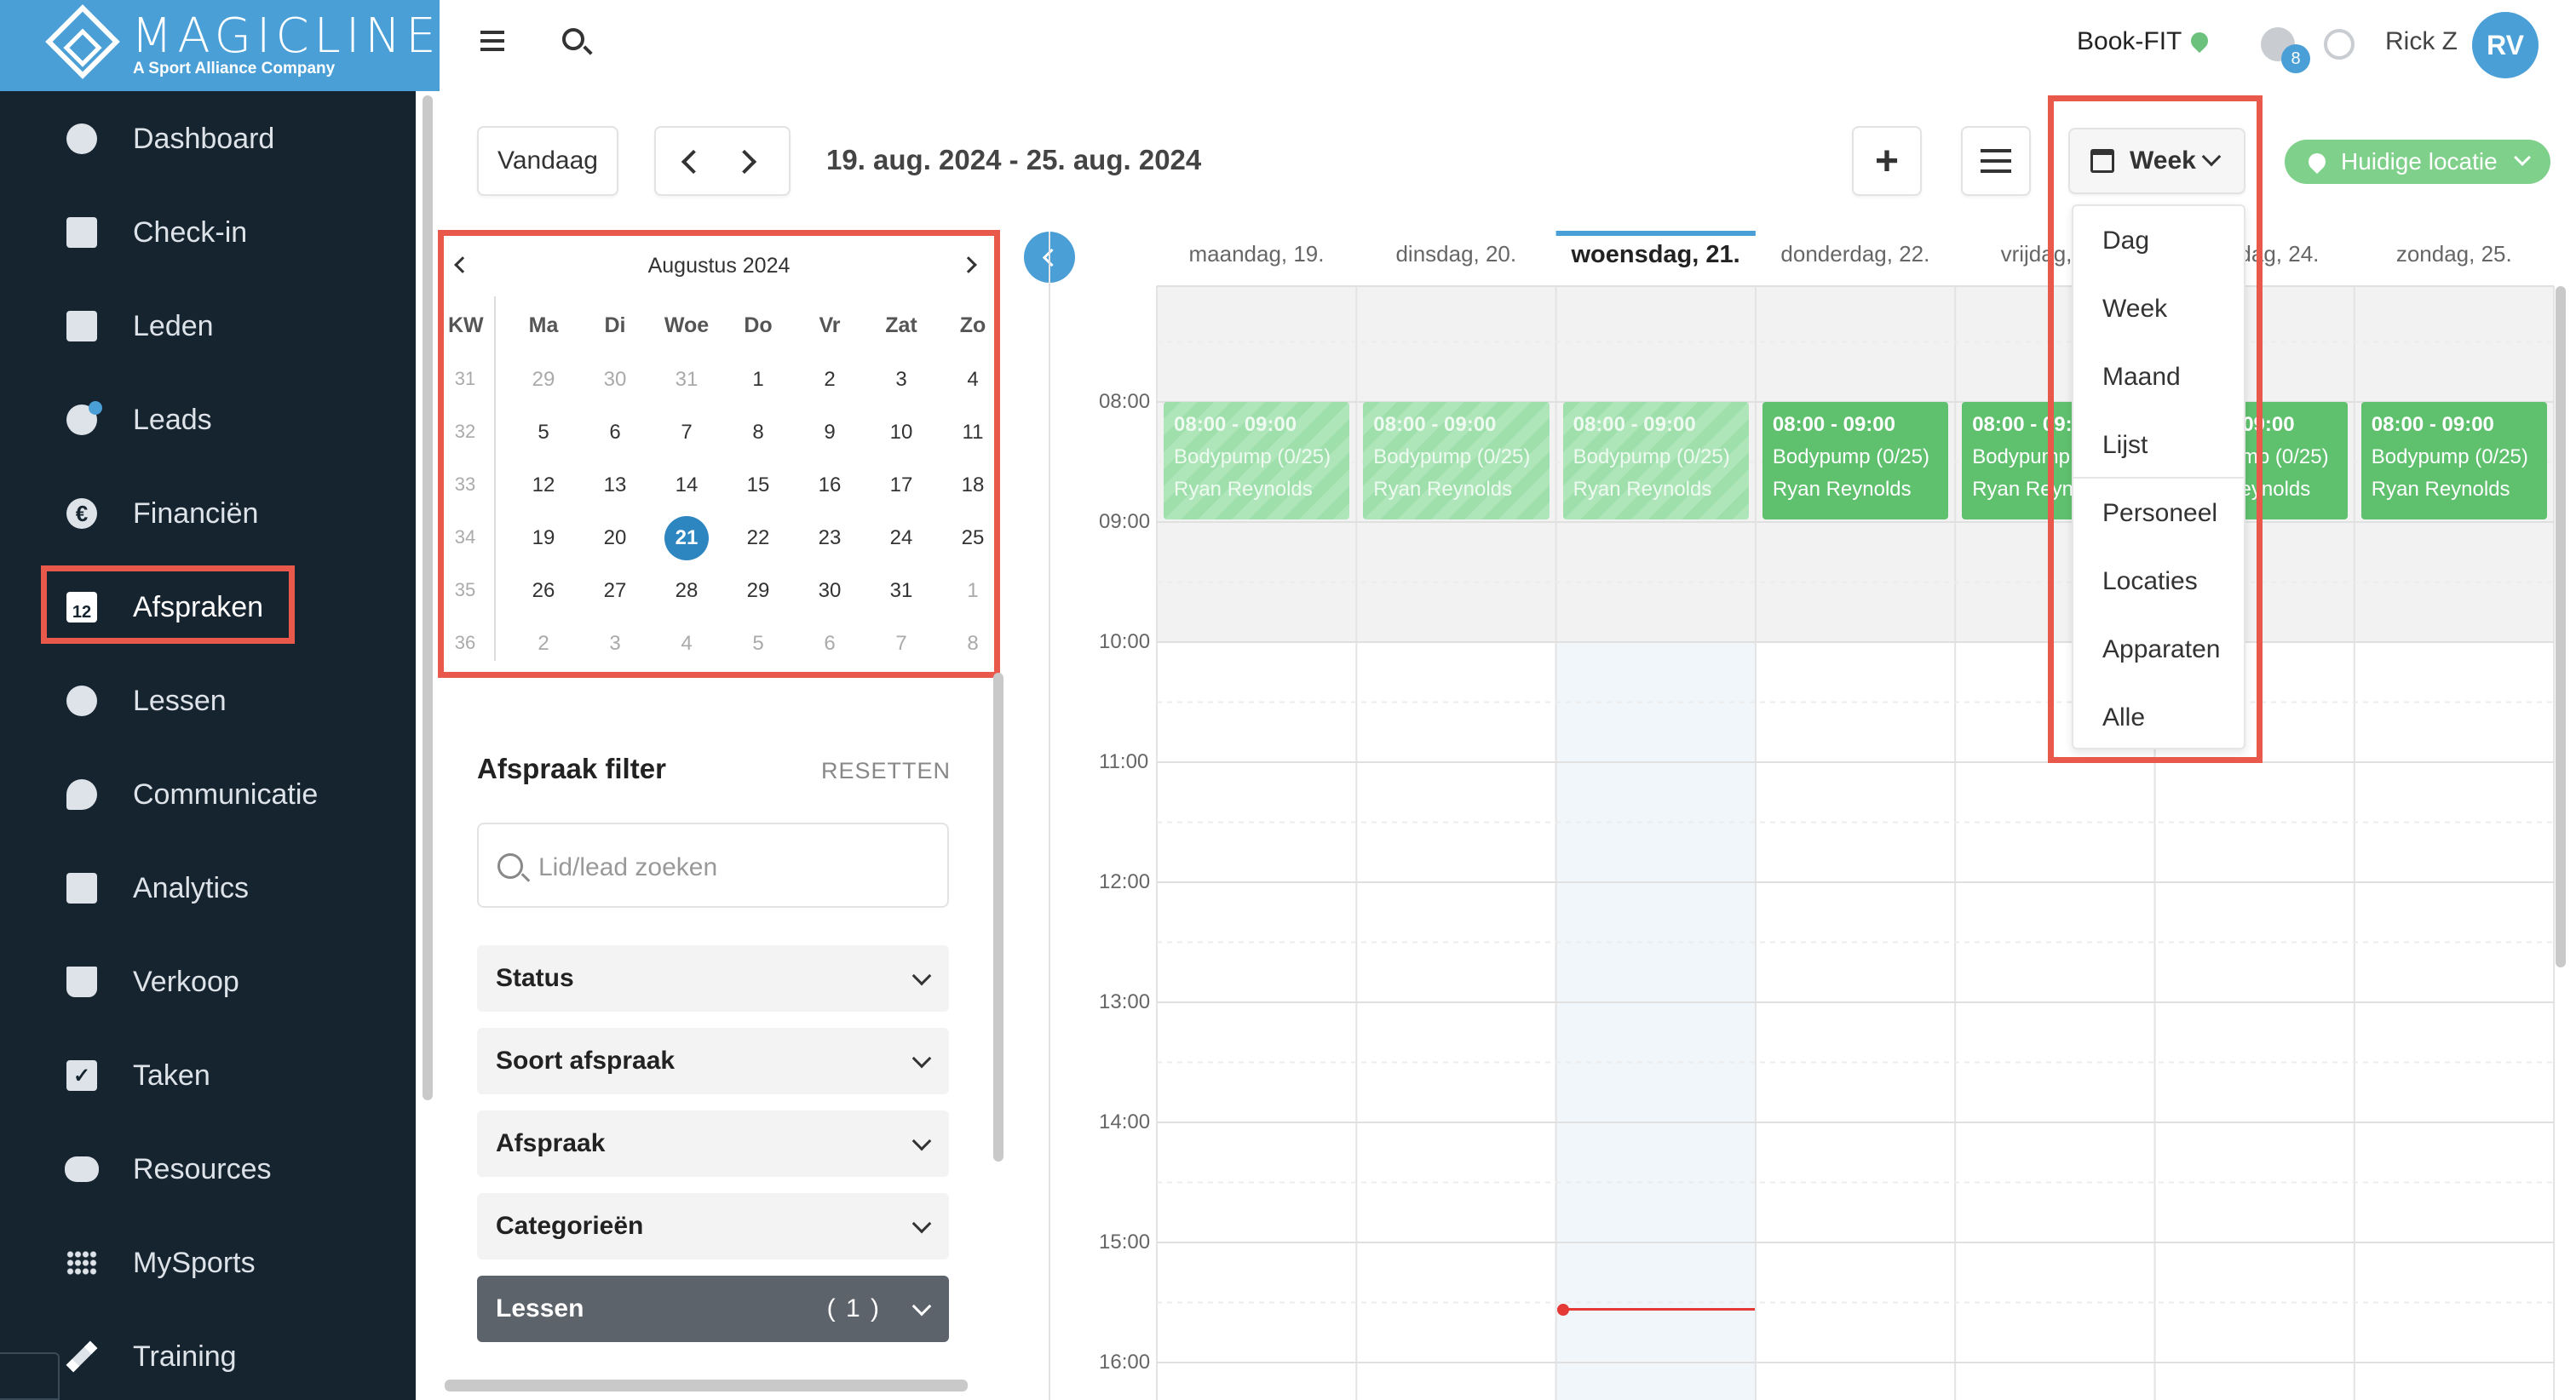 The height and width of the screenshot is (1400, 2576). What do you see at coordinates (1125, 1001) in the screenshot?
I see `hour-label: 13:00` at bounding box center [1125, 1001].